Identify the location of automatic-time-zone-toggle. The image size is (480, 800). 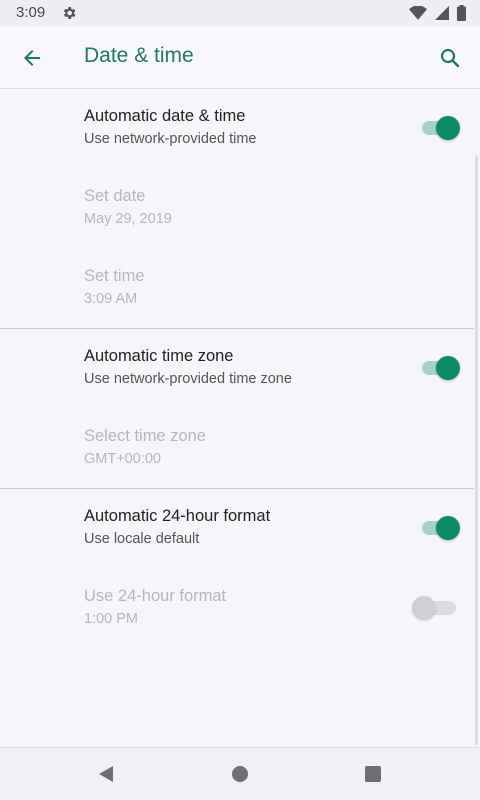
(441, 368).